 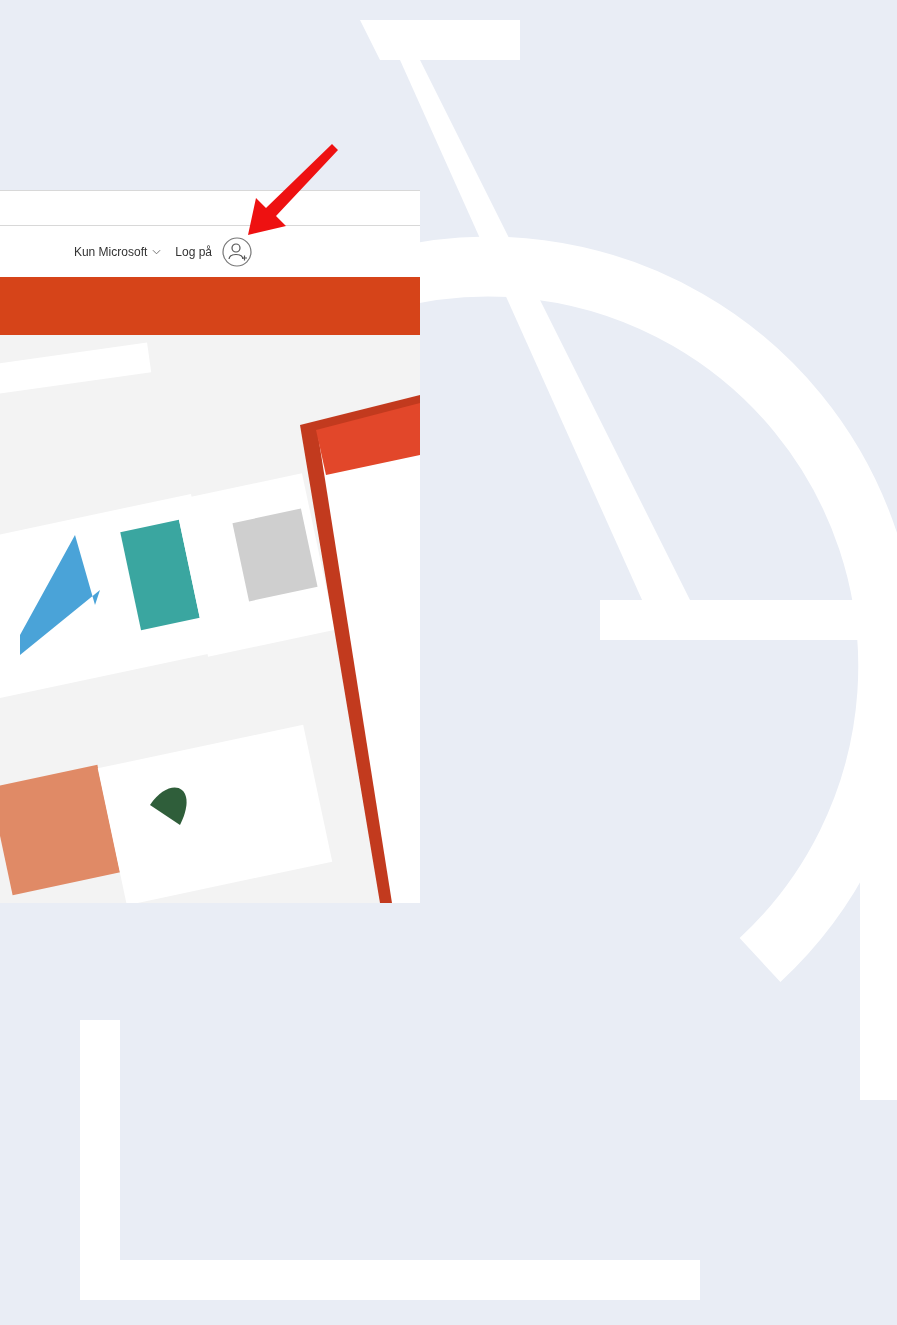 What do you see at coordinates (237, 251) in the screenshot?
I see `user-add-icon` at bounding box center [237, 251].